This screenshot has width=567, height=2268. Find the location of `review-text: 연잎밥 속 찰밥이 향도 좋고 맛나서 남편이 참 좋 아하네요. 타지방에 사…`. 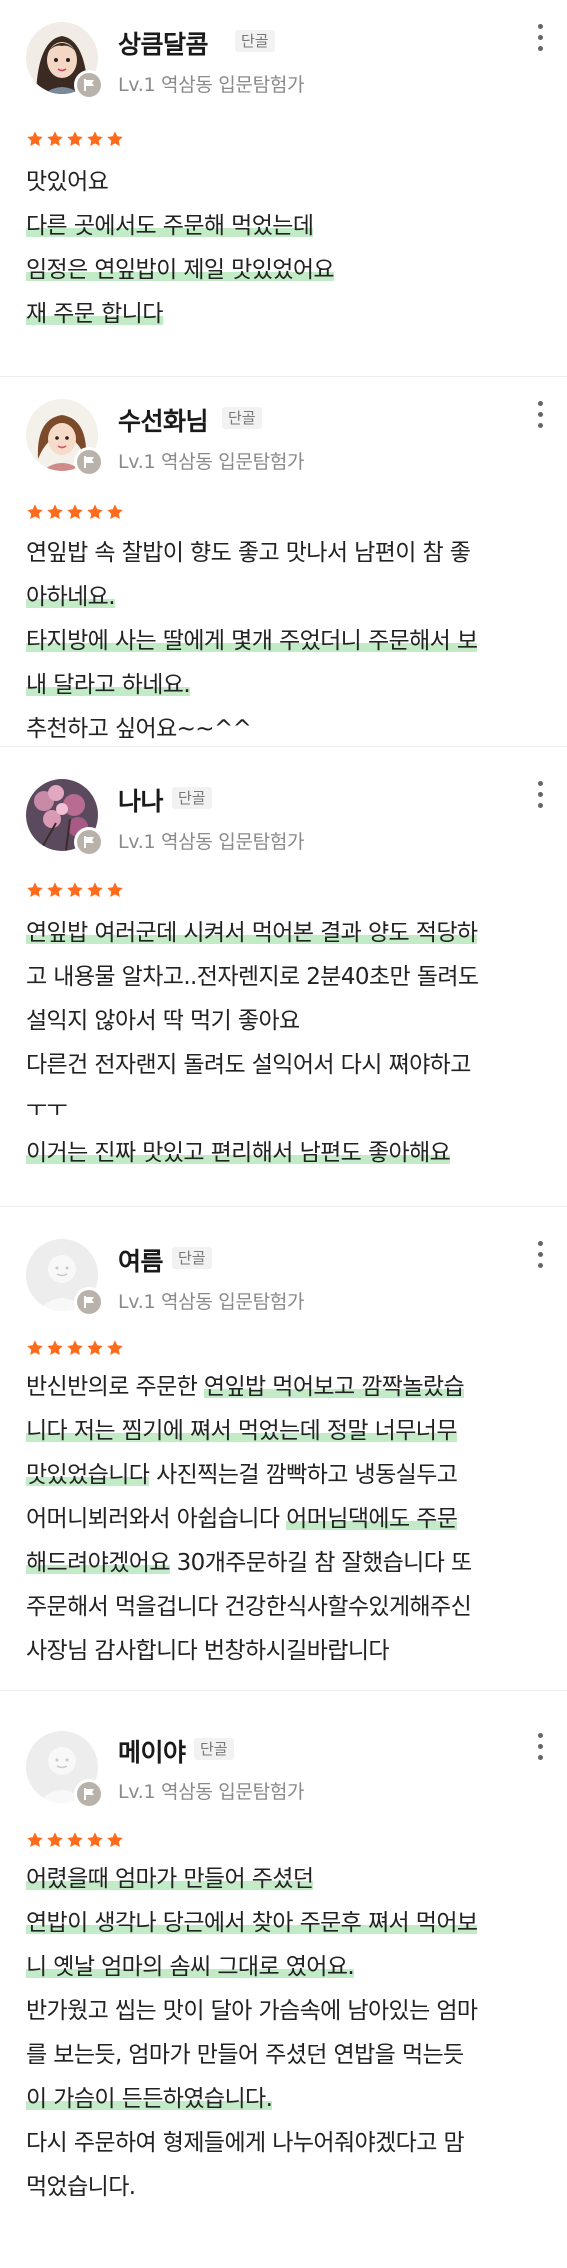

review-text: 연잎밥 속 찰밥이 향도 좋고 맛나서 남편이 참 좋 아하네요. 타지방에 사… is located at coordinates (285, 641).